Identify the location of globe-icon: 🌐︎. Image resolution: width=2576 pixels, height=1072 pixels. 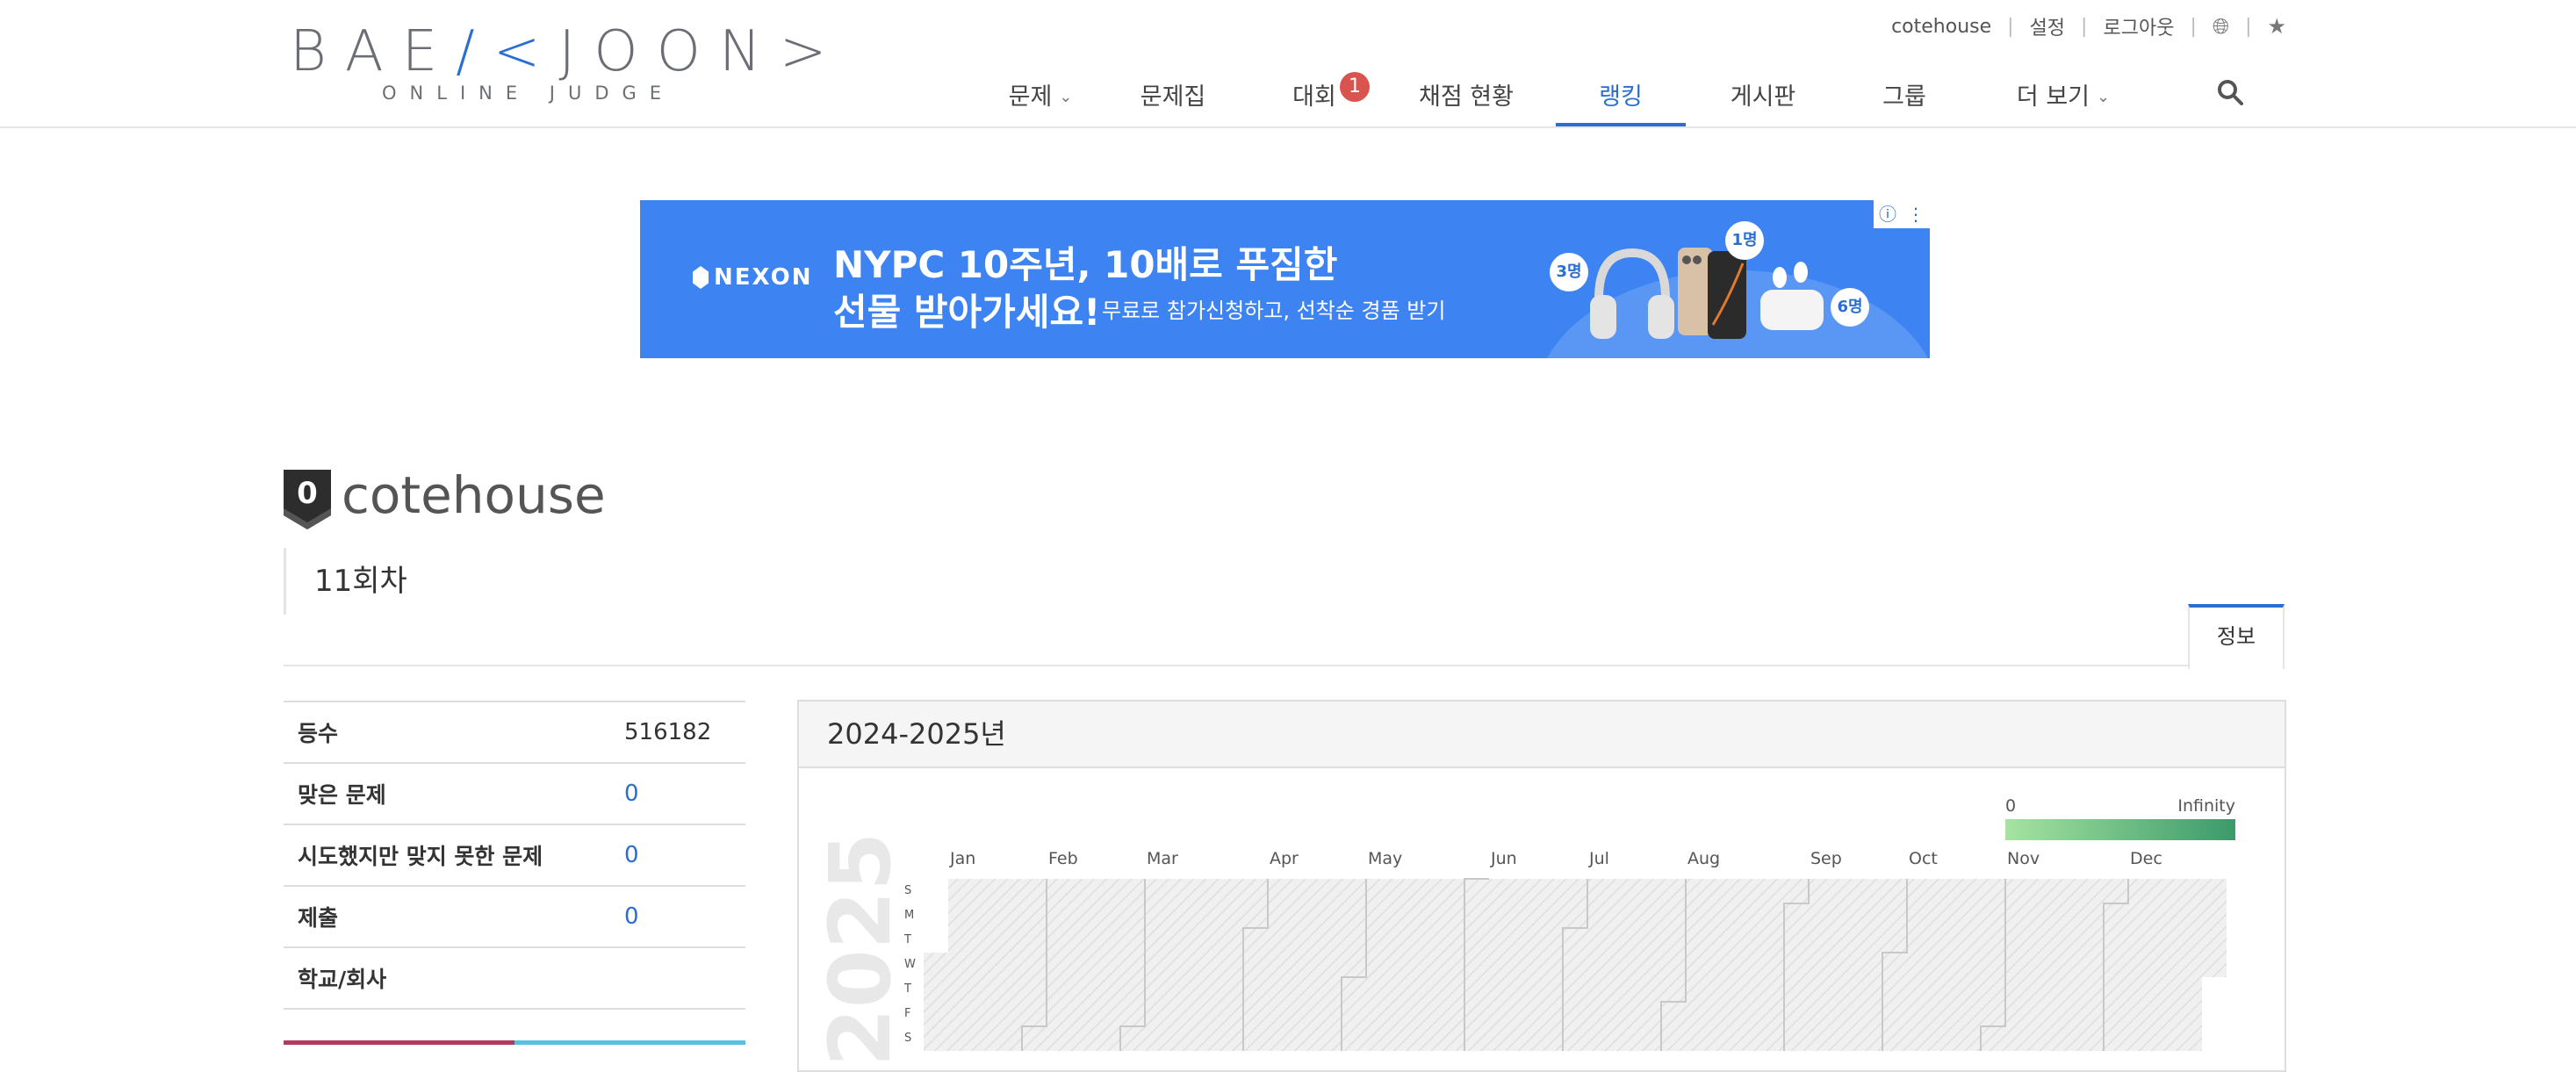
(2221, 27).